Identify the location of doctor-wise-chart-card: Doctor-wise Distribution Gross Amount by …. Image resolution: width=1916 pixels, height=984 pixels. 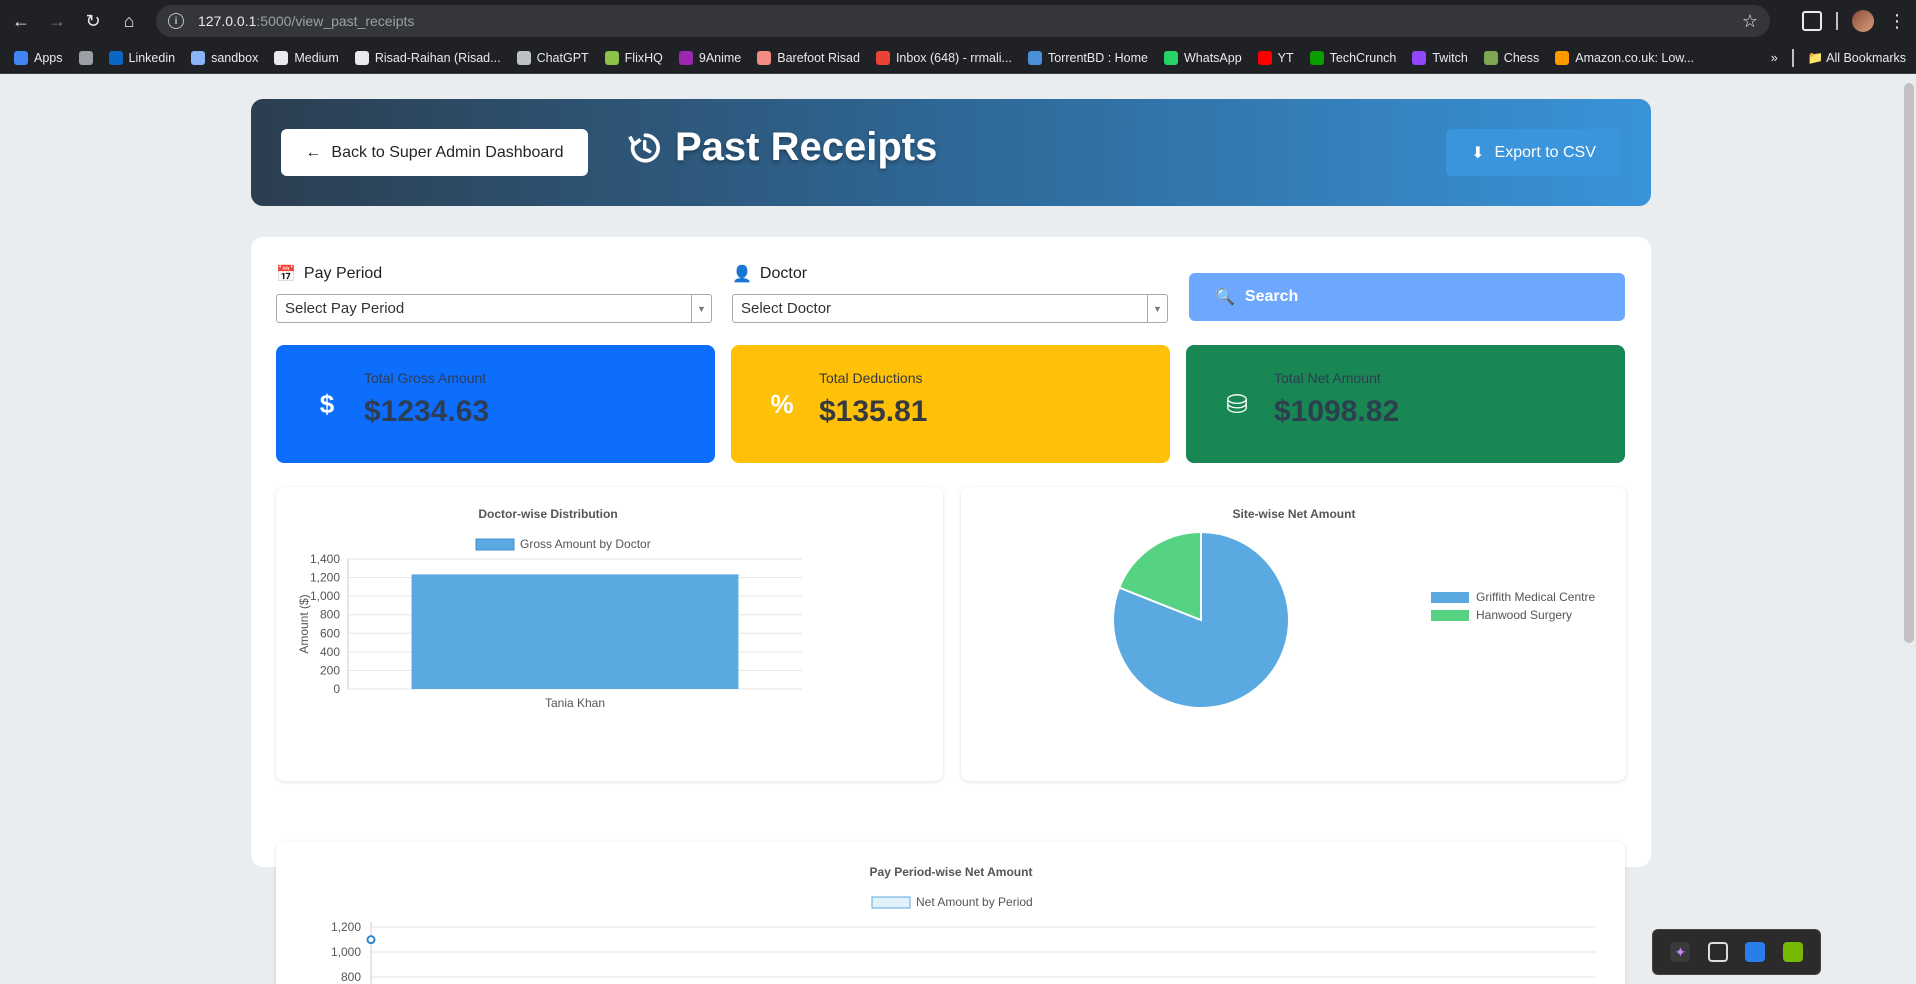
(609, 634).